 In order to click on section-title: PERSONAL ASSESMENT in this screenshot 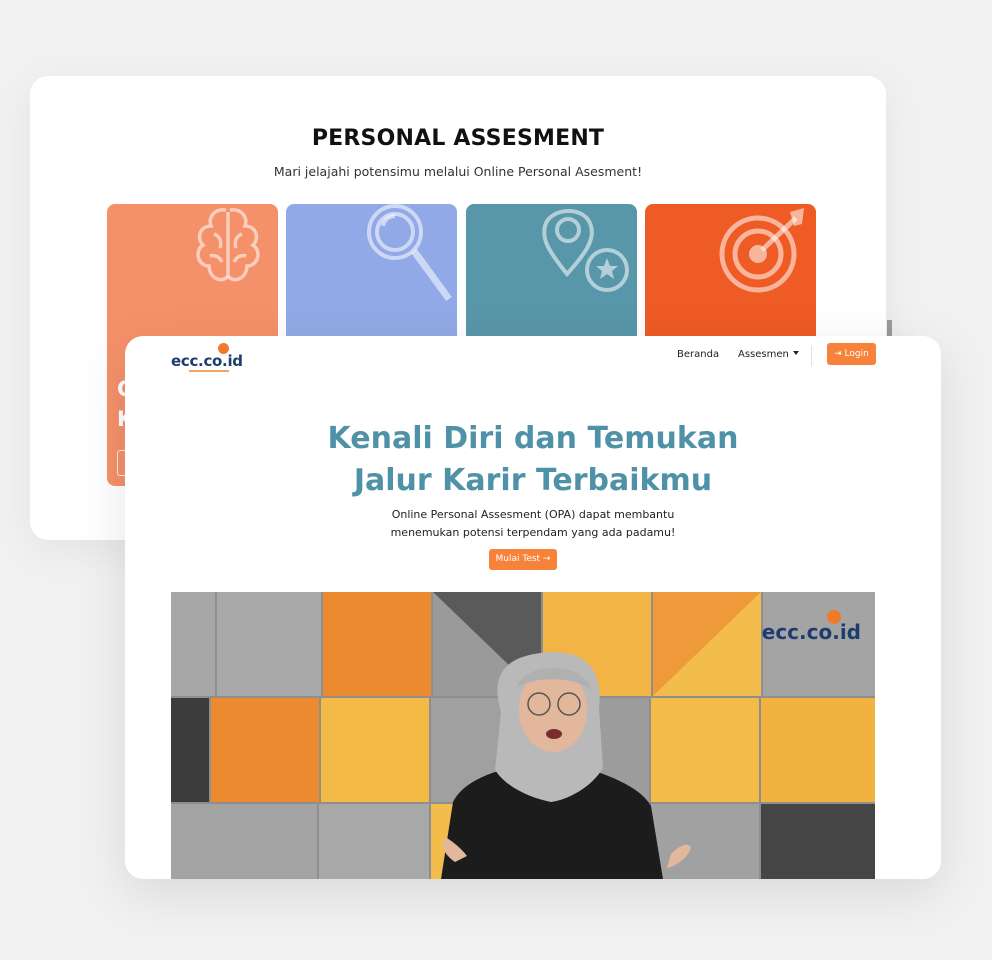, I will do `click(458, 138)`.